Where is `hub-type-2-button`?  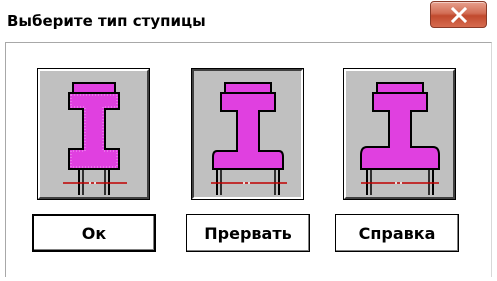
hub-type-2-button is located at coordinates (247, 134).